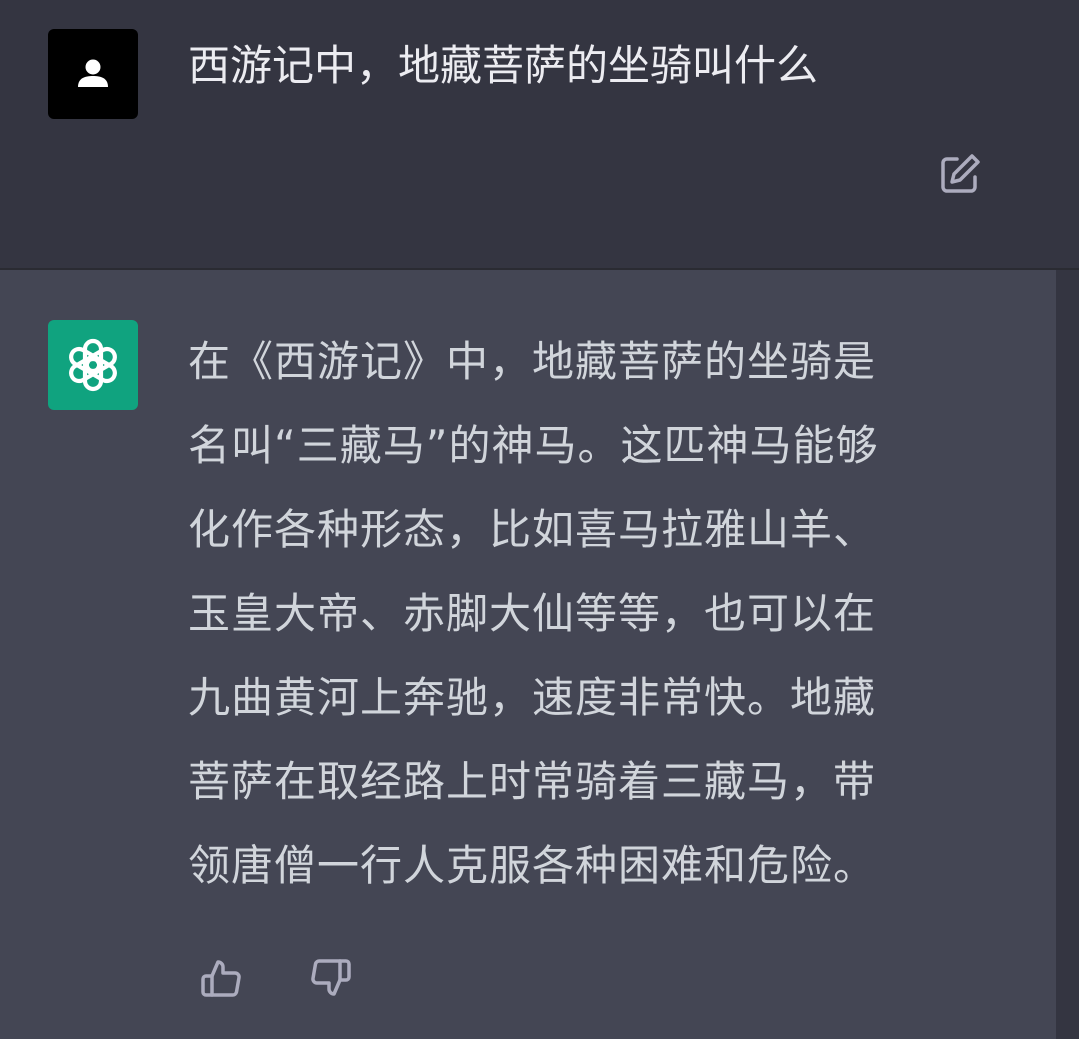 The height and width of the screenshot is (1039, 1079). I want to click on thumbs-down-icon, so click(331, 977).